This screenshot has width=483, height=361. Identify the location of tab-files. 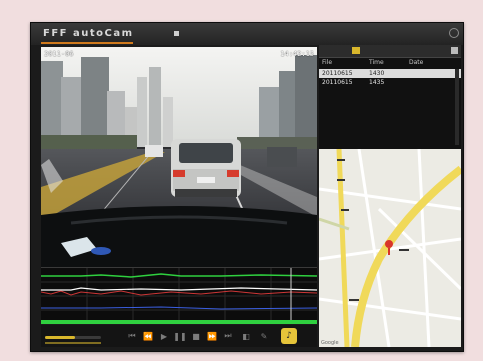
(356, 50).